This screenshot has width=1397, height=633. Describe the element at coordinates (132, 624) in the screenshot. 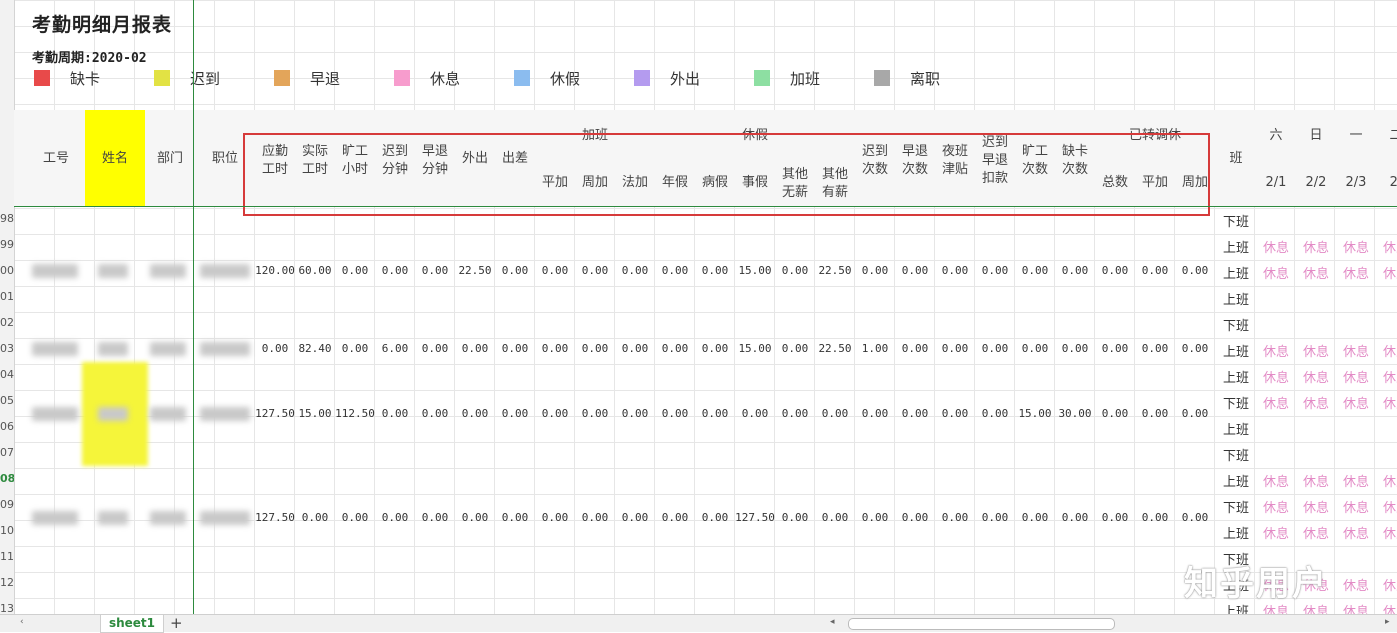

I see `sheet-tab-sheet1: sheet1` at that location.